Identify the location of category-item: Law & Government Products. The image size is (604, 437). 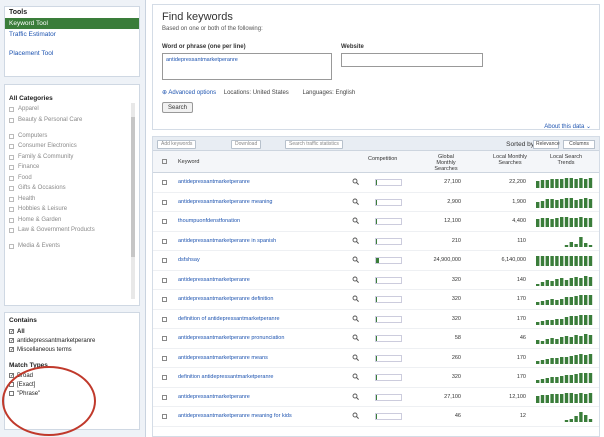
(72, 234).